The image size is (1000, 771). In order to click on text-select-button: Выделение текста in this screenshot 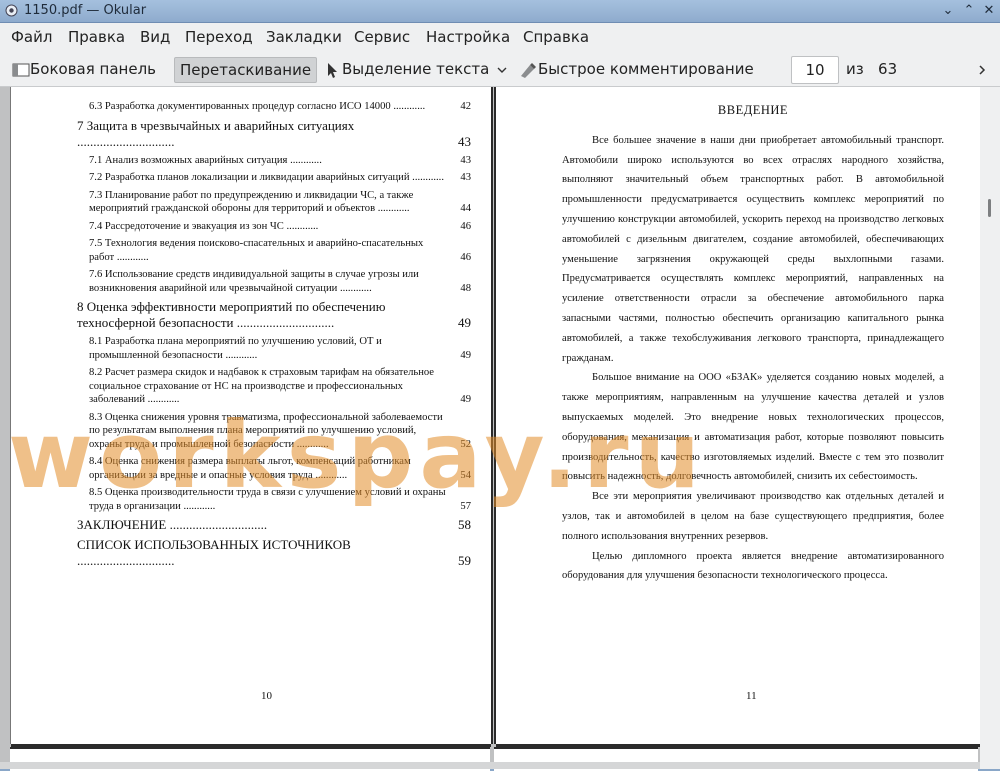, I will do `click(406, 69)`.